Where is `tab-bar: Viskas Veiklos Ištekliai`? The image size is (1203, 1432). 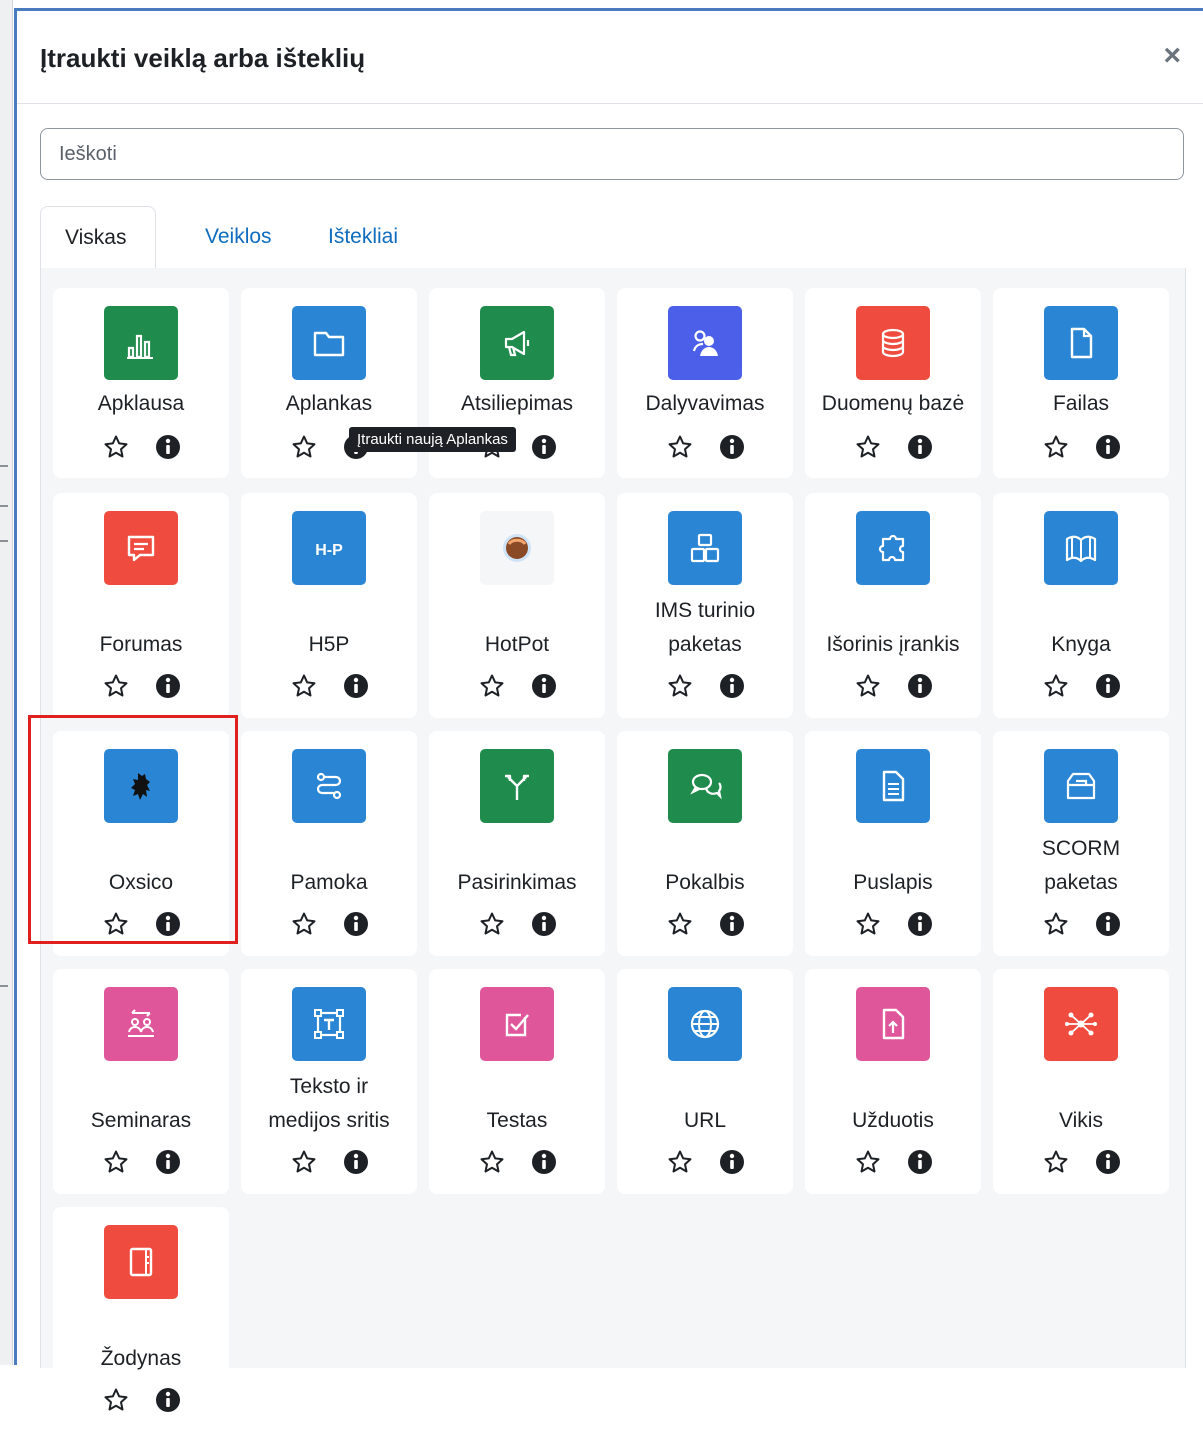 tab-bar: Viskas Veiklos Ištekliai is located at coordinates (612, 237).